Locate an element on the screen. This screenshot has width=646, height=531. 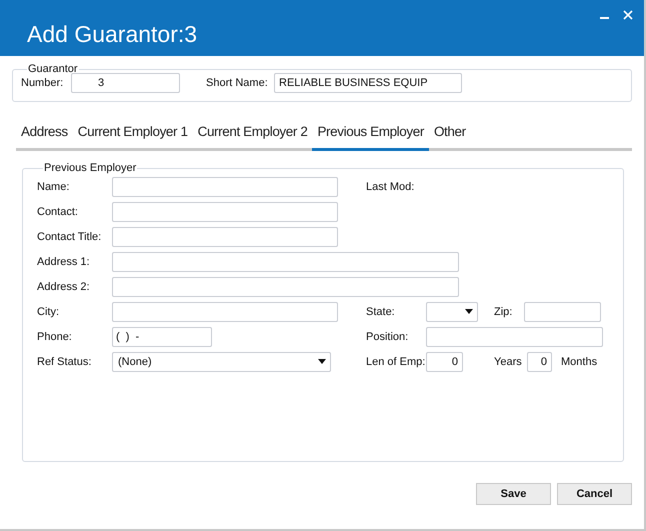
field-label: State: is located at coordinates (381, 312).